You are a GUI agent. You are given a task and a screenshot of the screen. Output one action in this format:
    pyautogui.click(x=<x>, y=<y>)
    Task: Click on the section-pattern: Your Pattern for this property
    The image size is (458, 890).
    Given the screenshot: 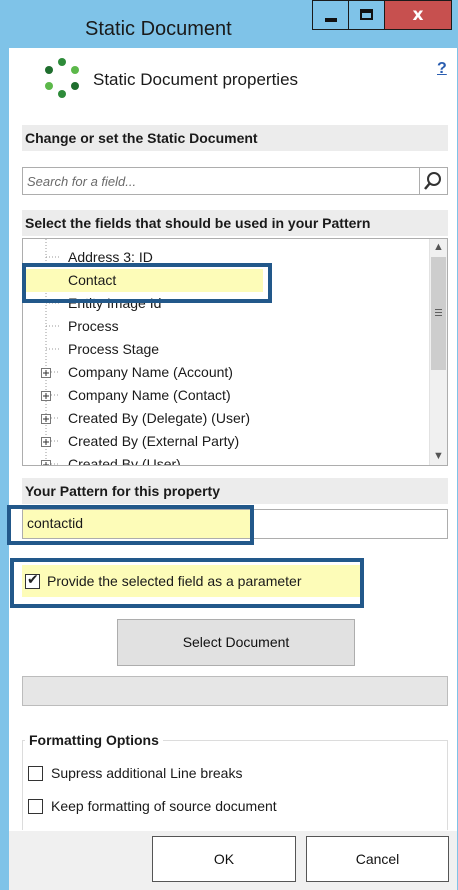 What is the action you would take?
    pyautogui.click(x=235, y=491)
    